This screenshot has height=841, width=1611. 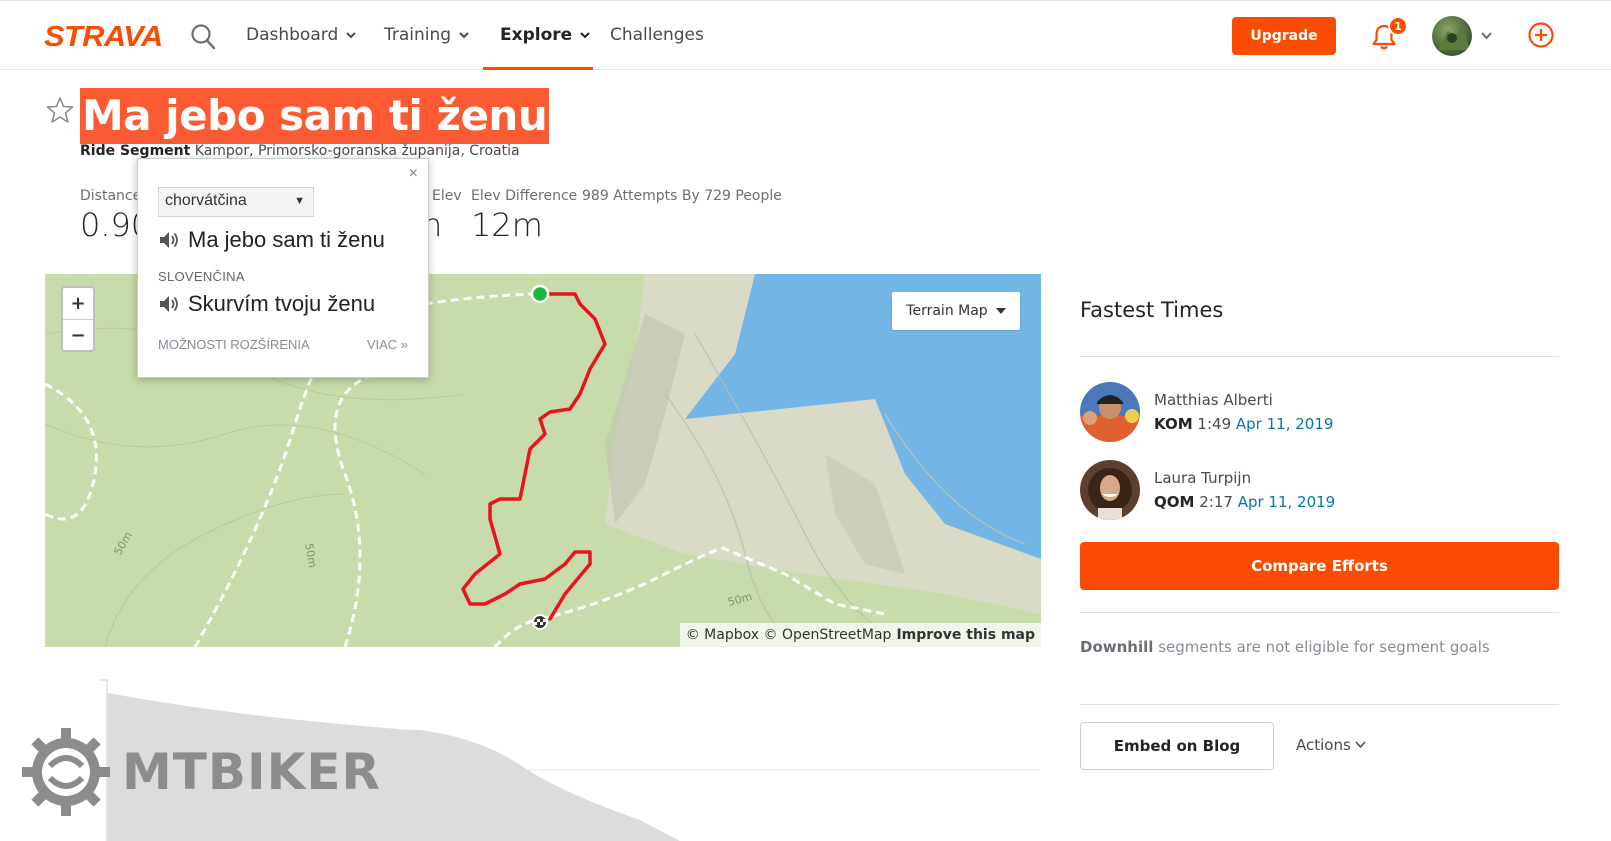 I want to click on caret-down-icon, so click(x=1000, y=311).